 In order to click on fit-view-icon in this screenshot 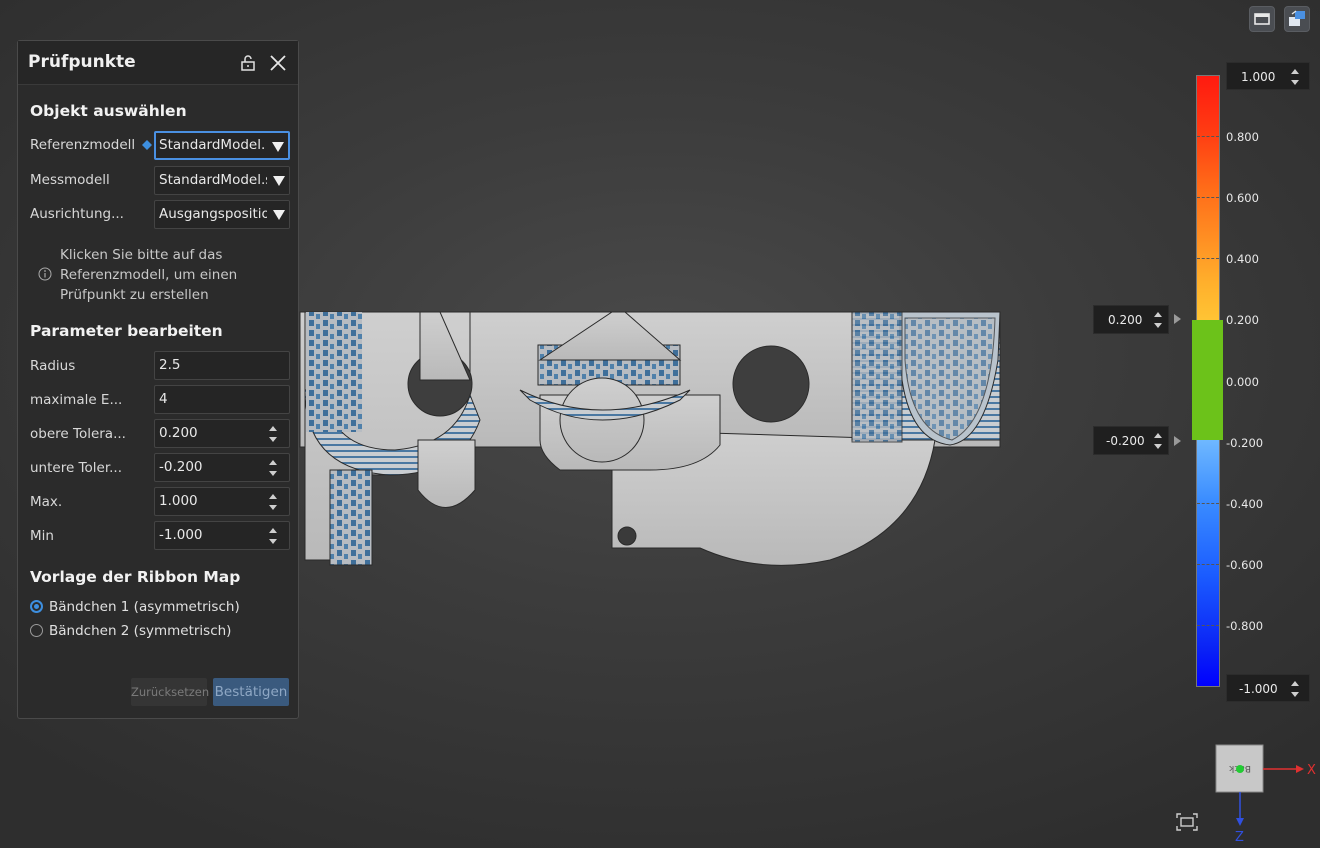, I will do `click(1187, 822)`.